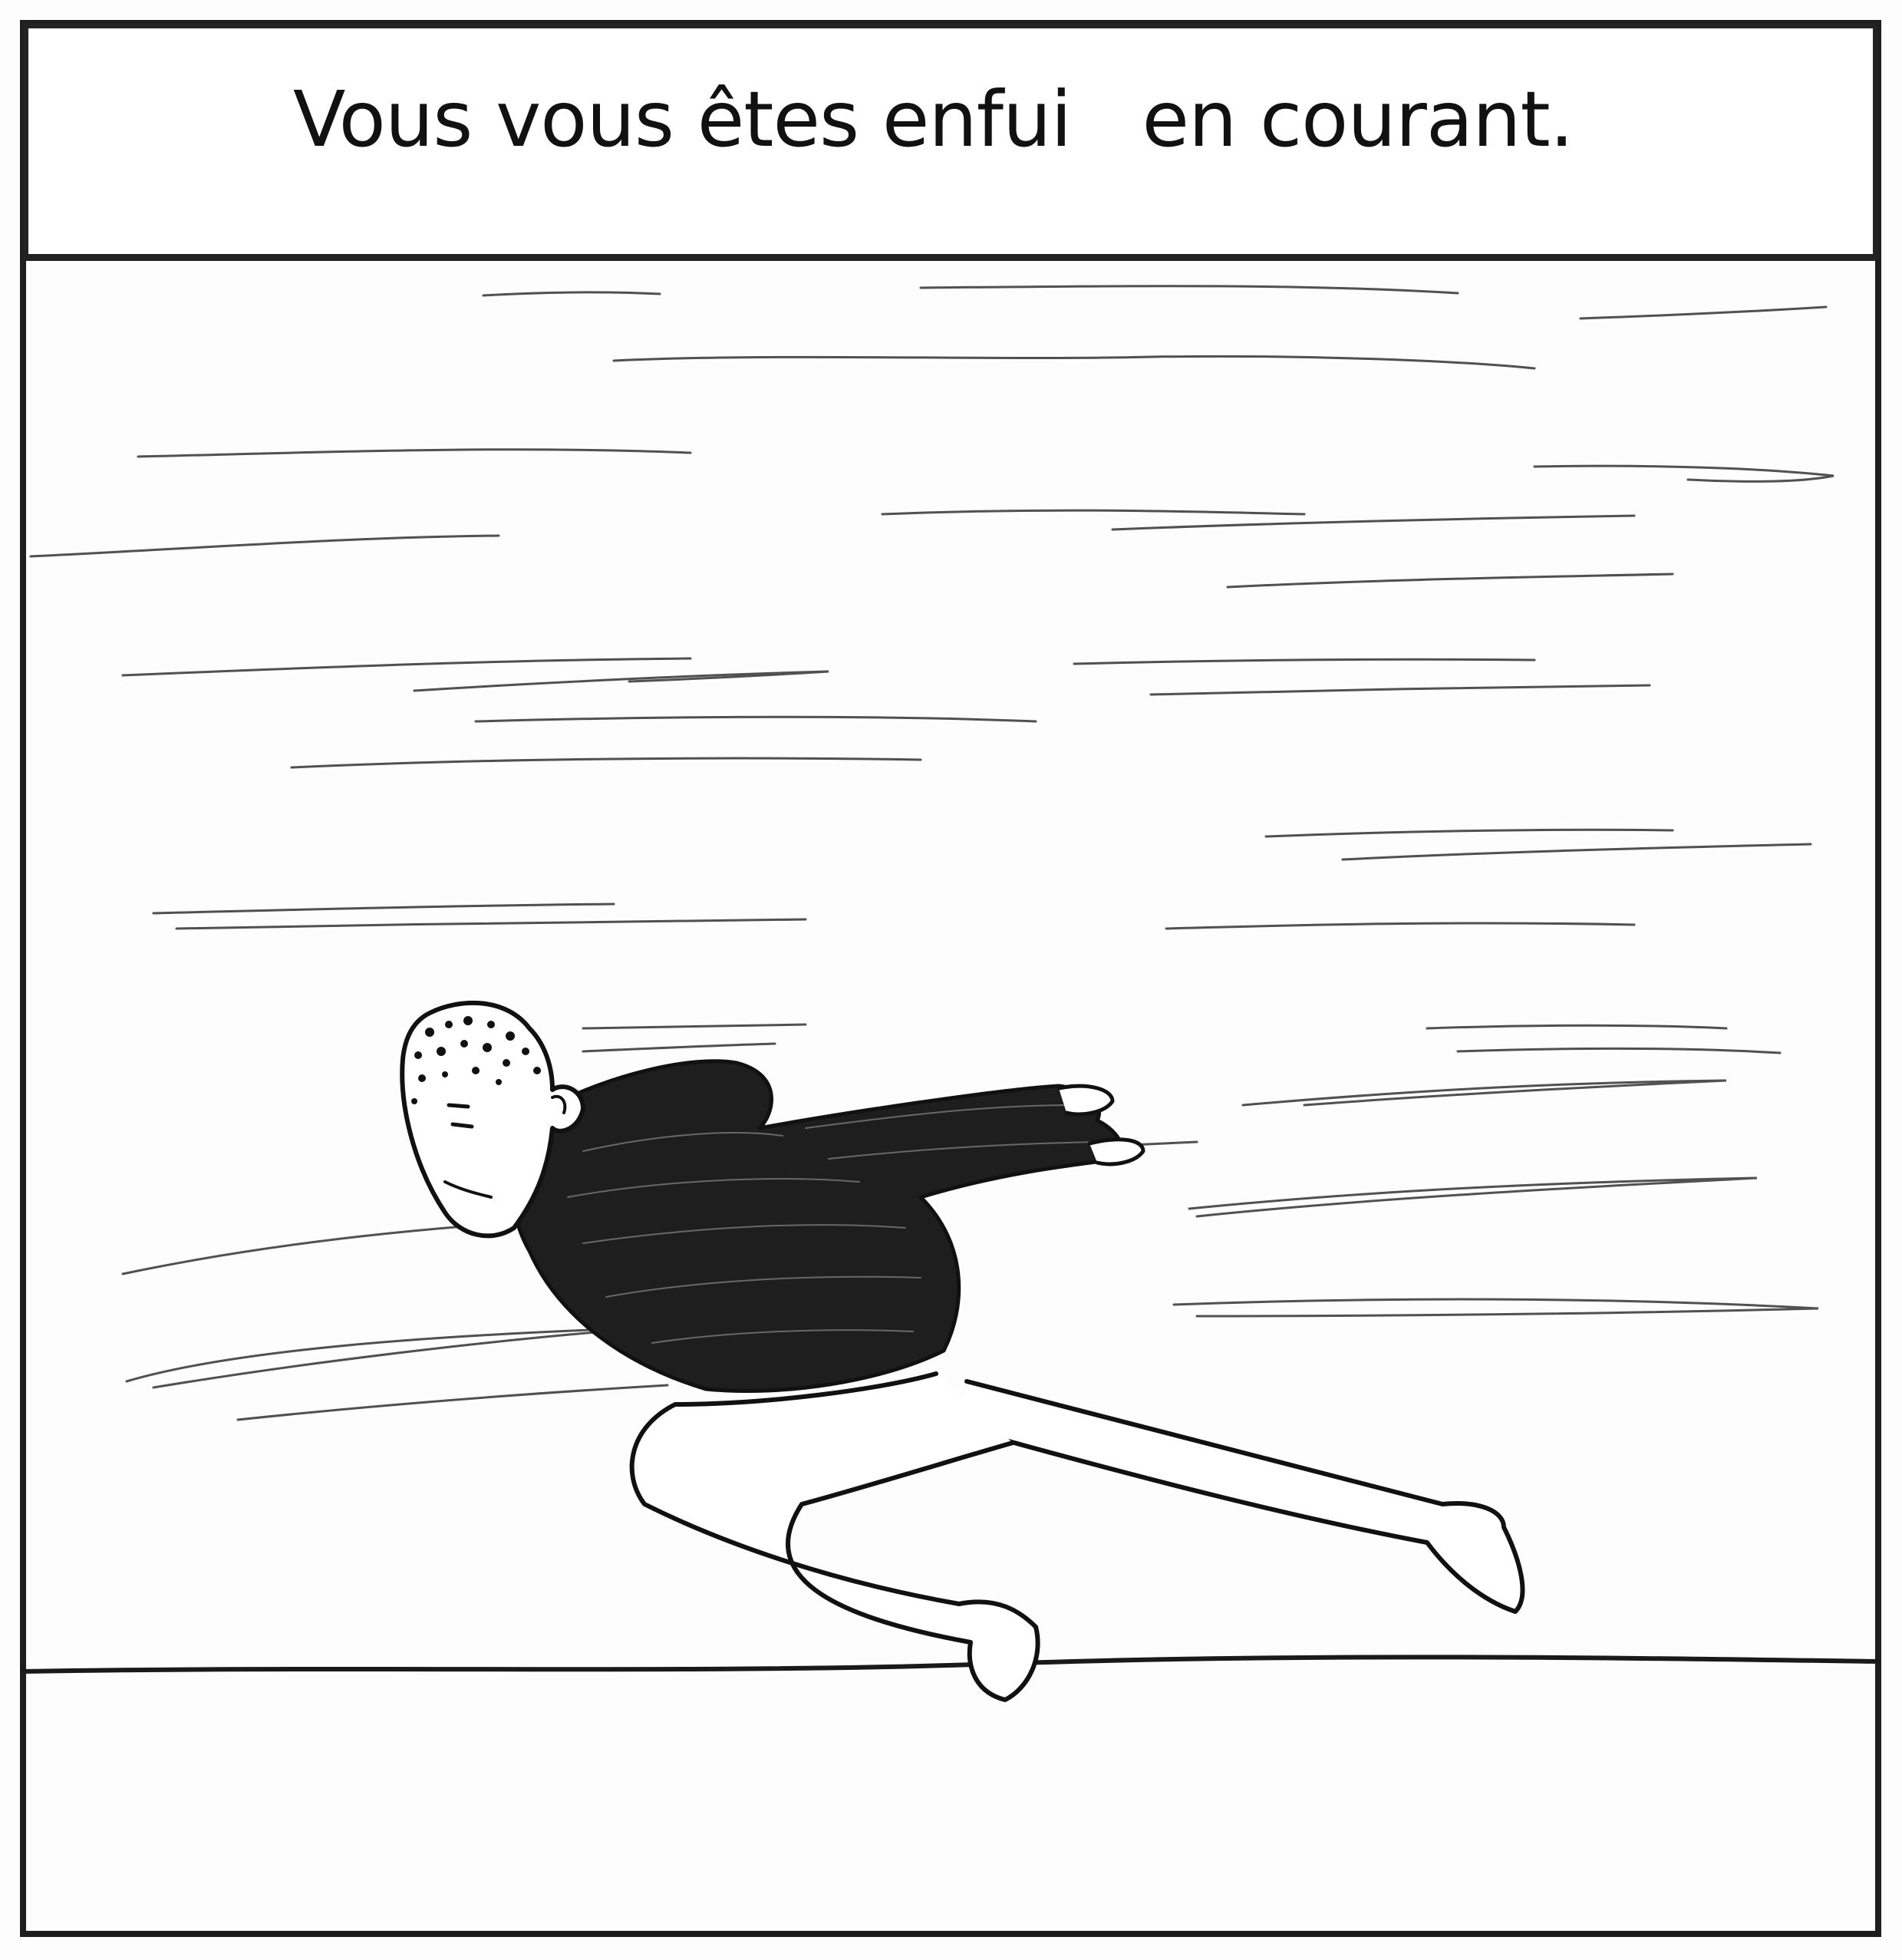 The image size is (1902, 1960). What do you see at coordinates (1085, 1100) in the screenshot?
I see `hand-upper` at bounding box center [1085, 1100].